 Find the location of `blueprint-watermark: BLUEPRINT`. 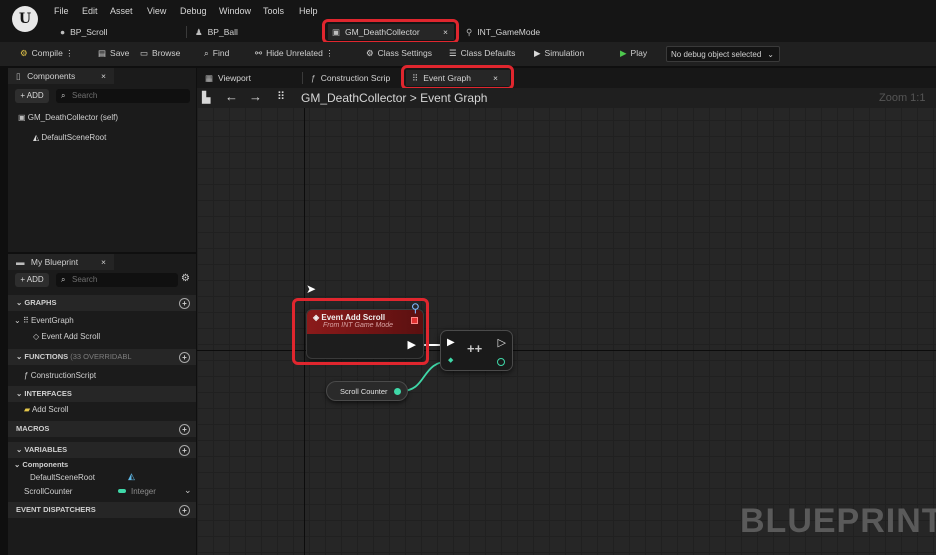

blueprint-watermark: BLUEPRINT is located at coordinates (838, 521).